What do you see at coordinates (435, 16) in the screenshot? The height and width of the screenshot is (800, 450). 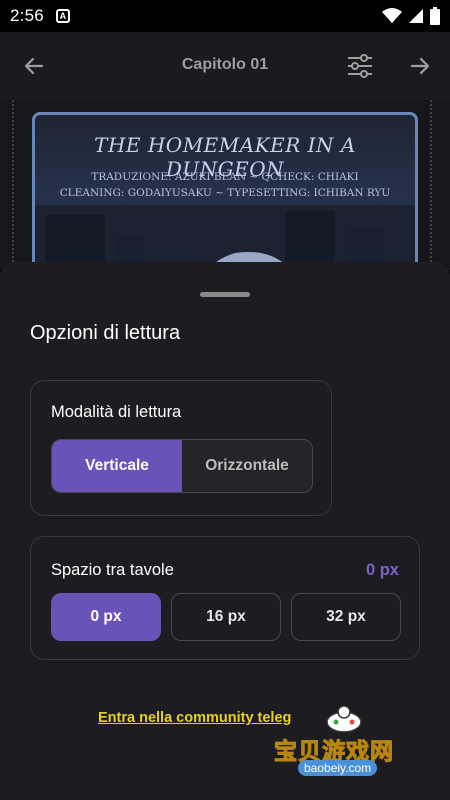 I see `battery-icon` at bounding box center [435, 16].